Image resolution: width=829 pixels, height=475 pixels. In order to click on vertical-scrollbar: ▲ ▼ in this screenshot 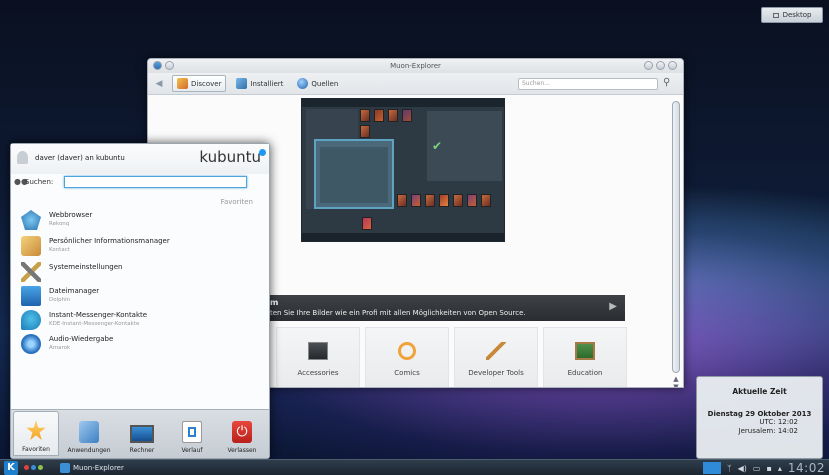, I will do `click(676, 242)`.